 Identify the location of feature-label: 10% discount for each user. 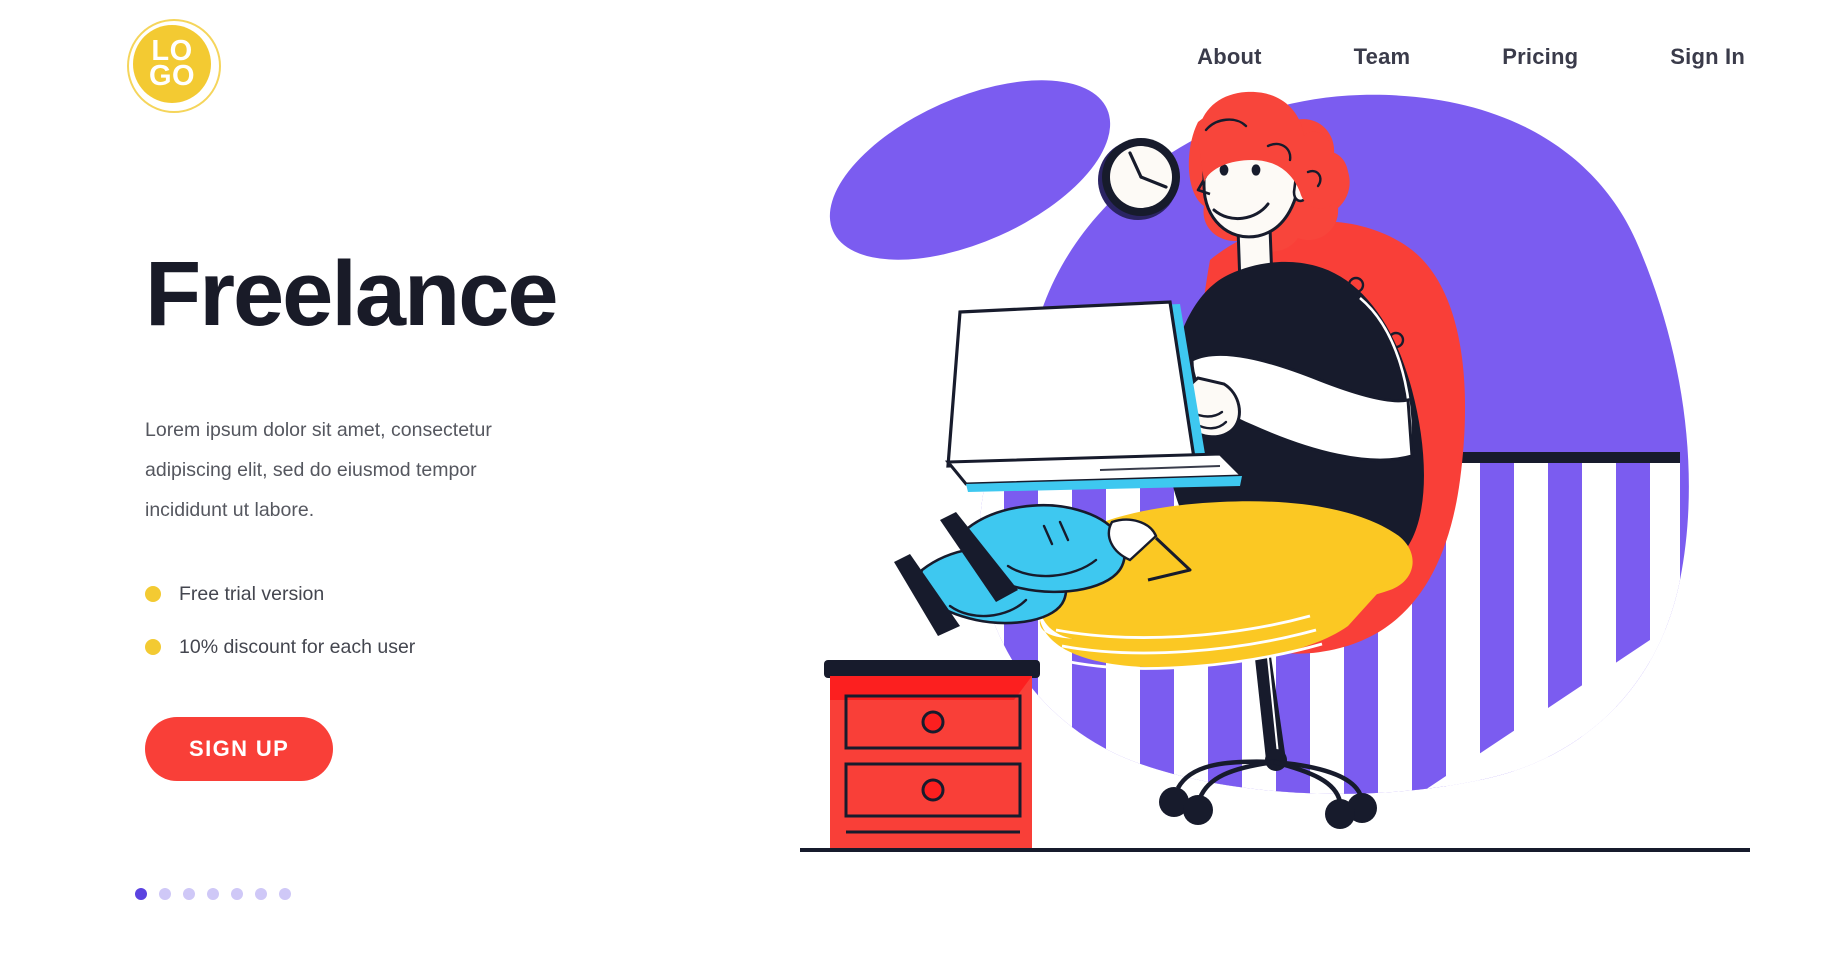
(297, 646).